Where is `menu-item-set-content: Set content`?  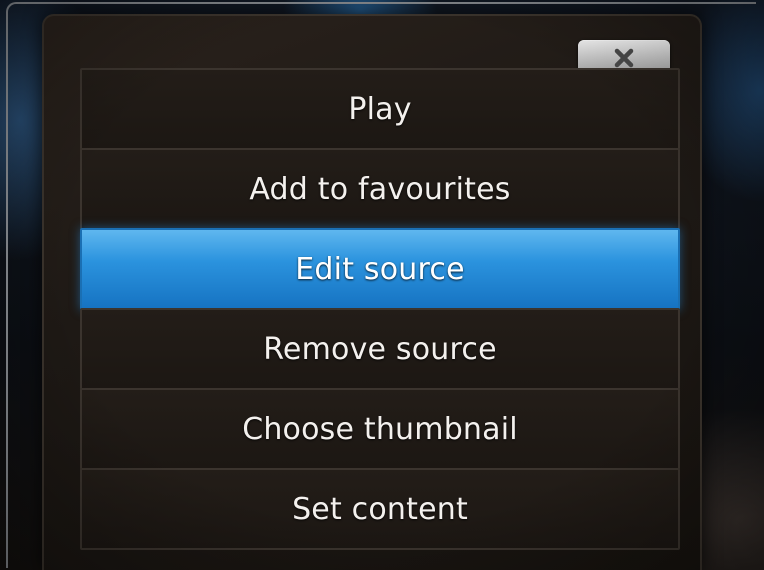
menu-item-set-content: Set content is located at coordinates (380, 509).